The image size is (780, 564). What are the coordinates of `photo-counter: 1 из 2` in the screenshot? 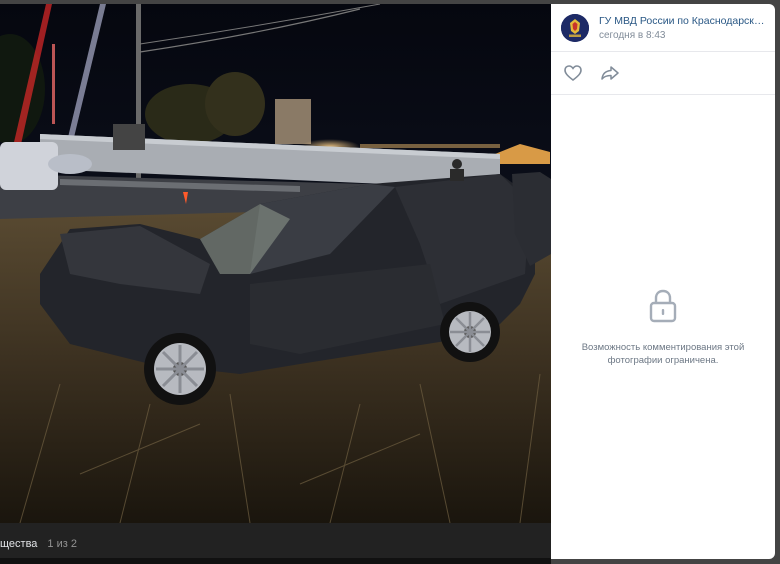 It's located at (62, 543).